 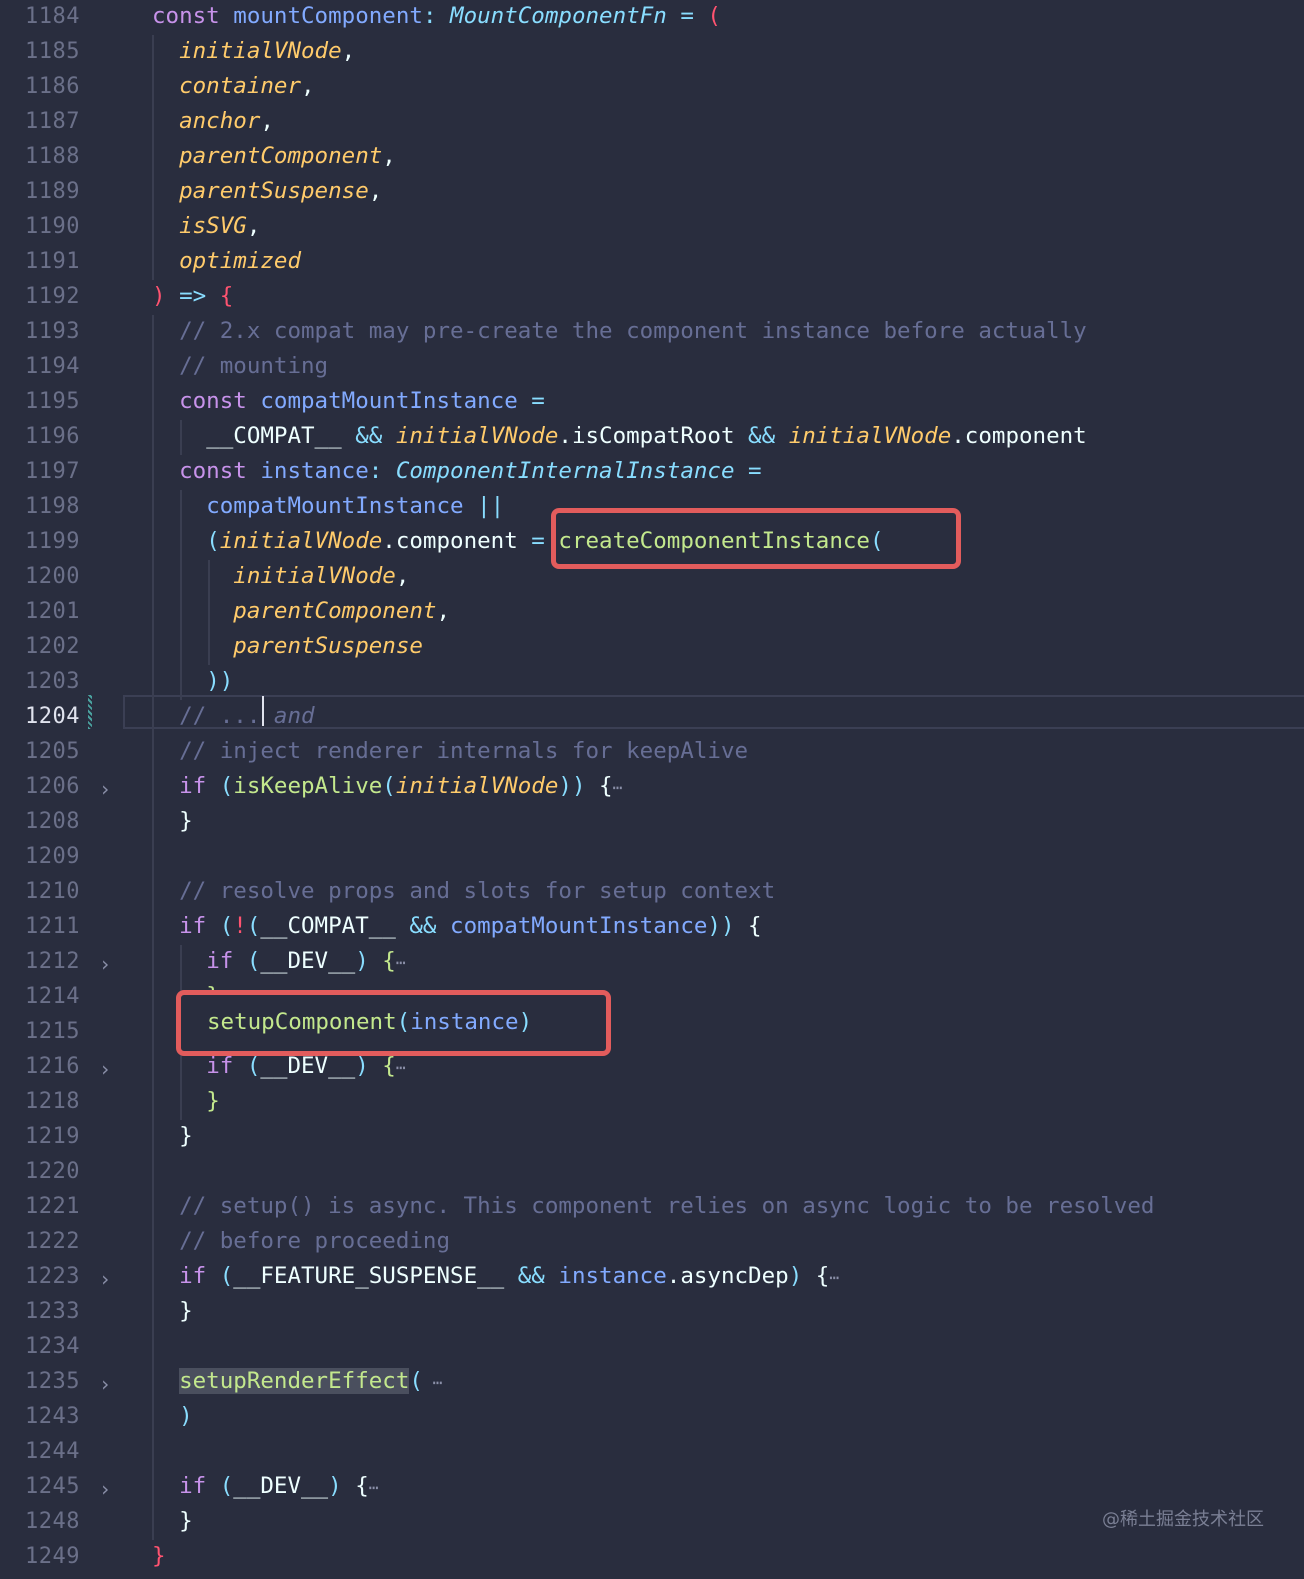 I want to click on code-text: container,, so click(x=247, y=86).